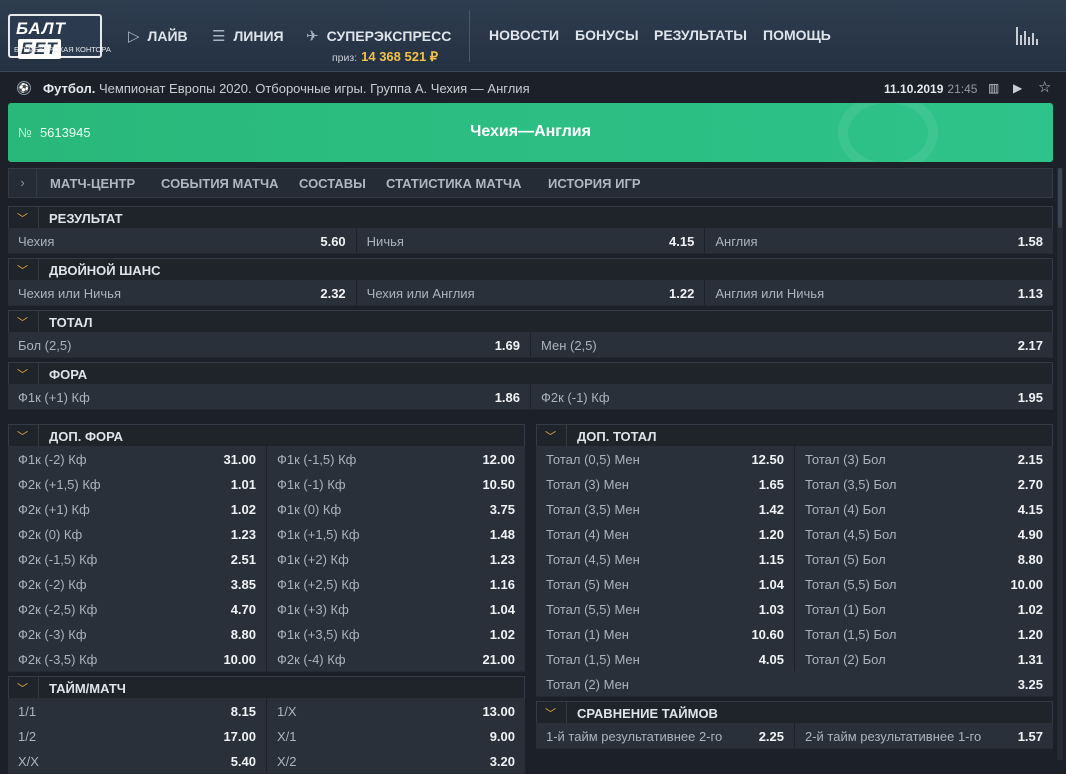 This screenshot has height=774, width=1066. What do you see at coordinates (665, 558) in the screenshot?
I see `odds-cell: Тотал (4,5) Мен 1.15` at bounding box center [665, 558].